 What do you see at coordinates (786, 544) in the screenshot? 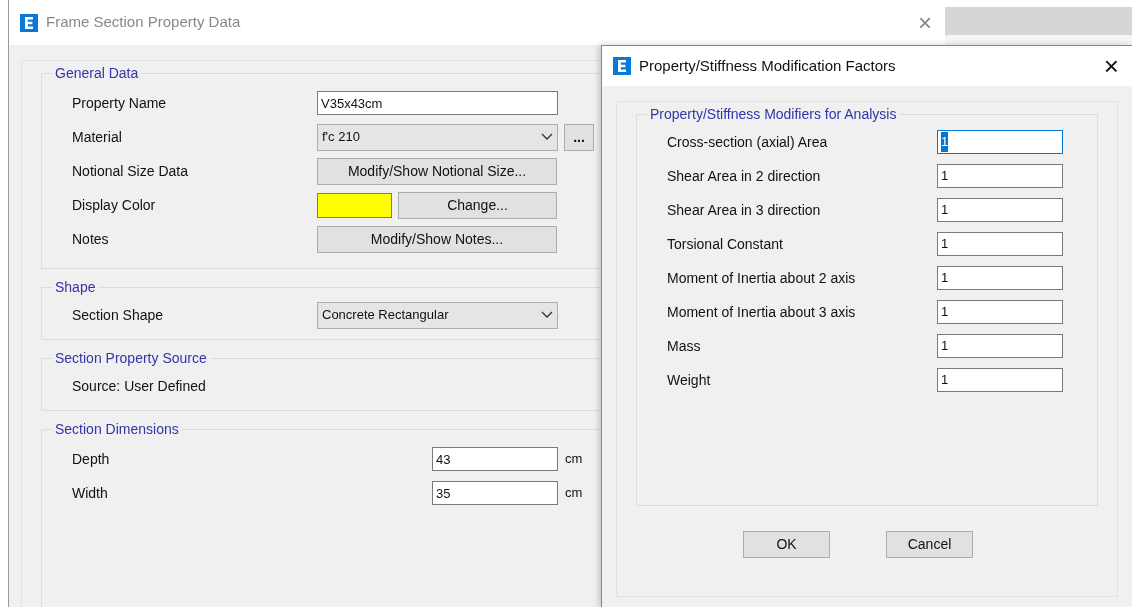
I see `dialog-button: OK` at bounding box center [786, 544].